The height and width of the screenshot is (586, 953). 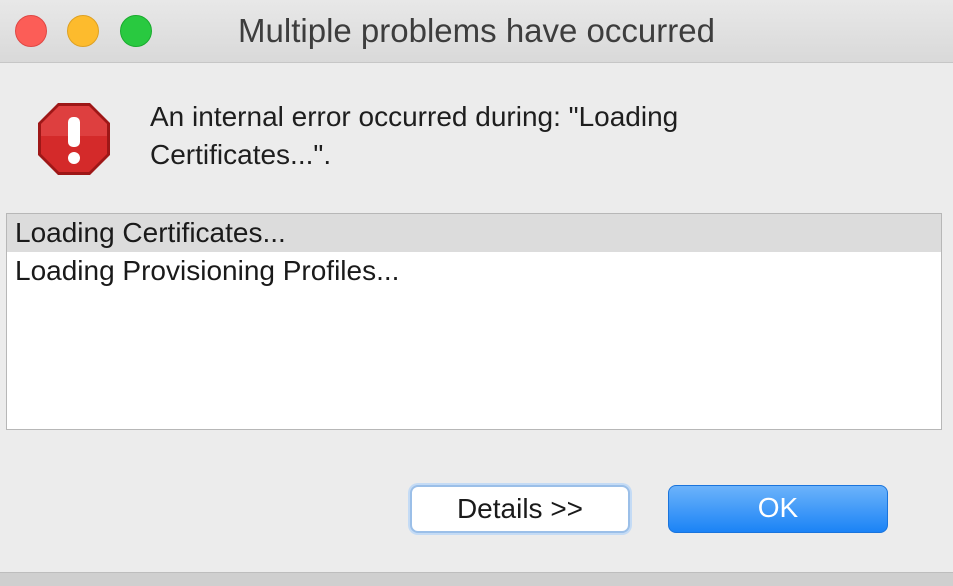 I want to click on window-bottom-edge, so click(x=476, y=579).